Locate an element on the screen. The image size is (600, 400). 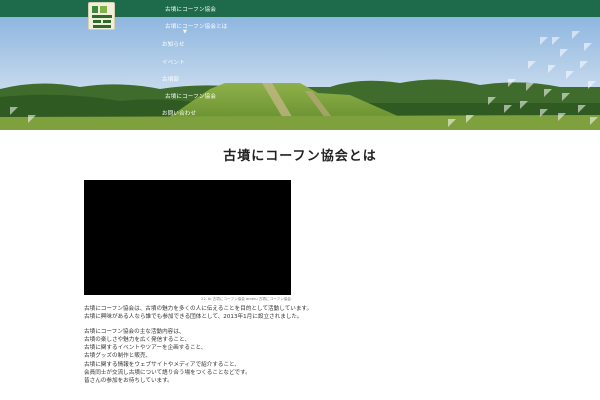
list-line: 古墳の楽しさや魅力を広く発信すること、 is located at coordinates (137, 339).